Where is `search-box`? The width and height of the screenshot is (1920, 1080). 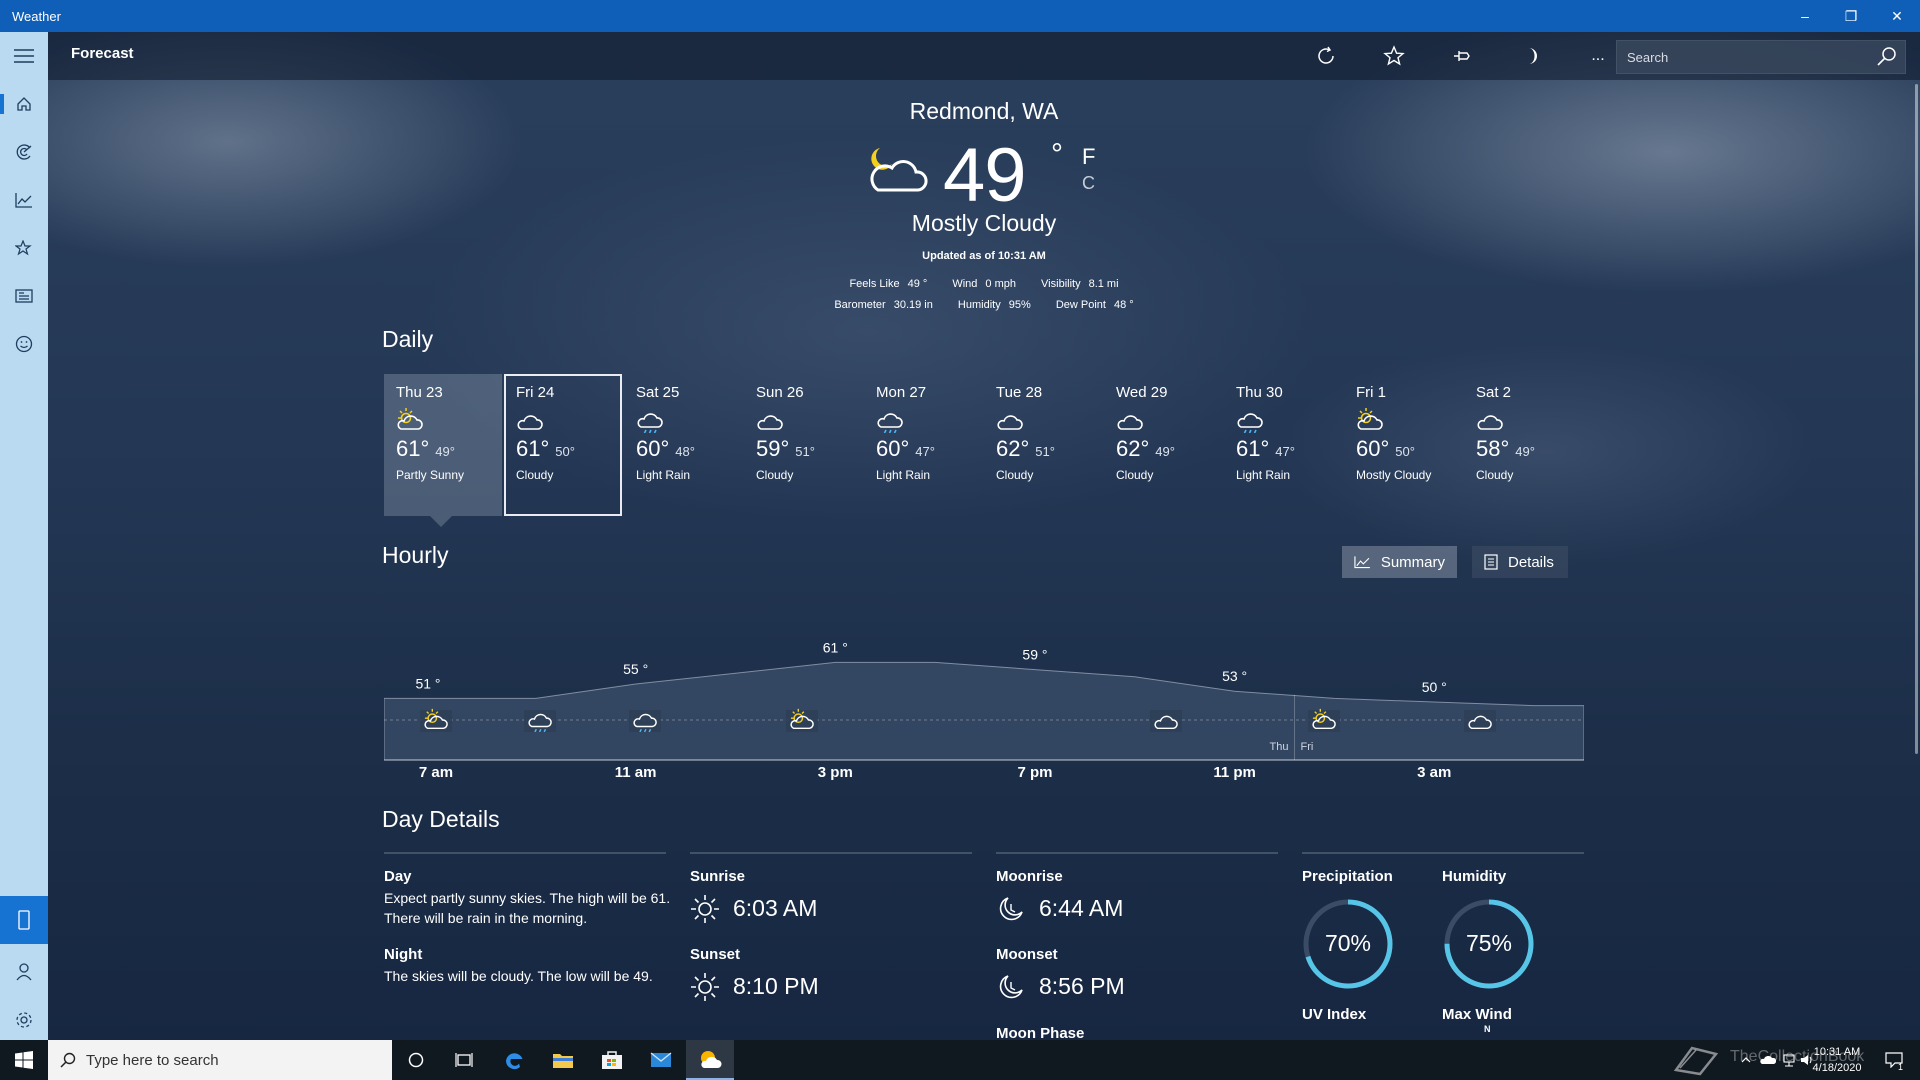 search-box is located at coordinates (1761, 57).